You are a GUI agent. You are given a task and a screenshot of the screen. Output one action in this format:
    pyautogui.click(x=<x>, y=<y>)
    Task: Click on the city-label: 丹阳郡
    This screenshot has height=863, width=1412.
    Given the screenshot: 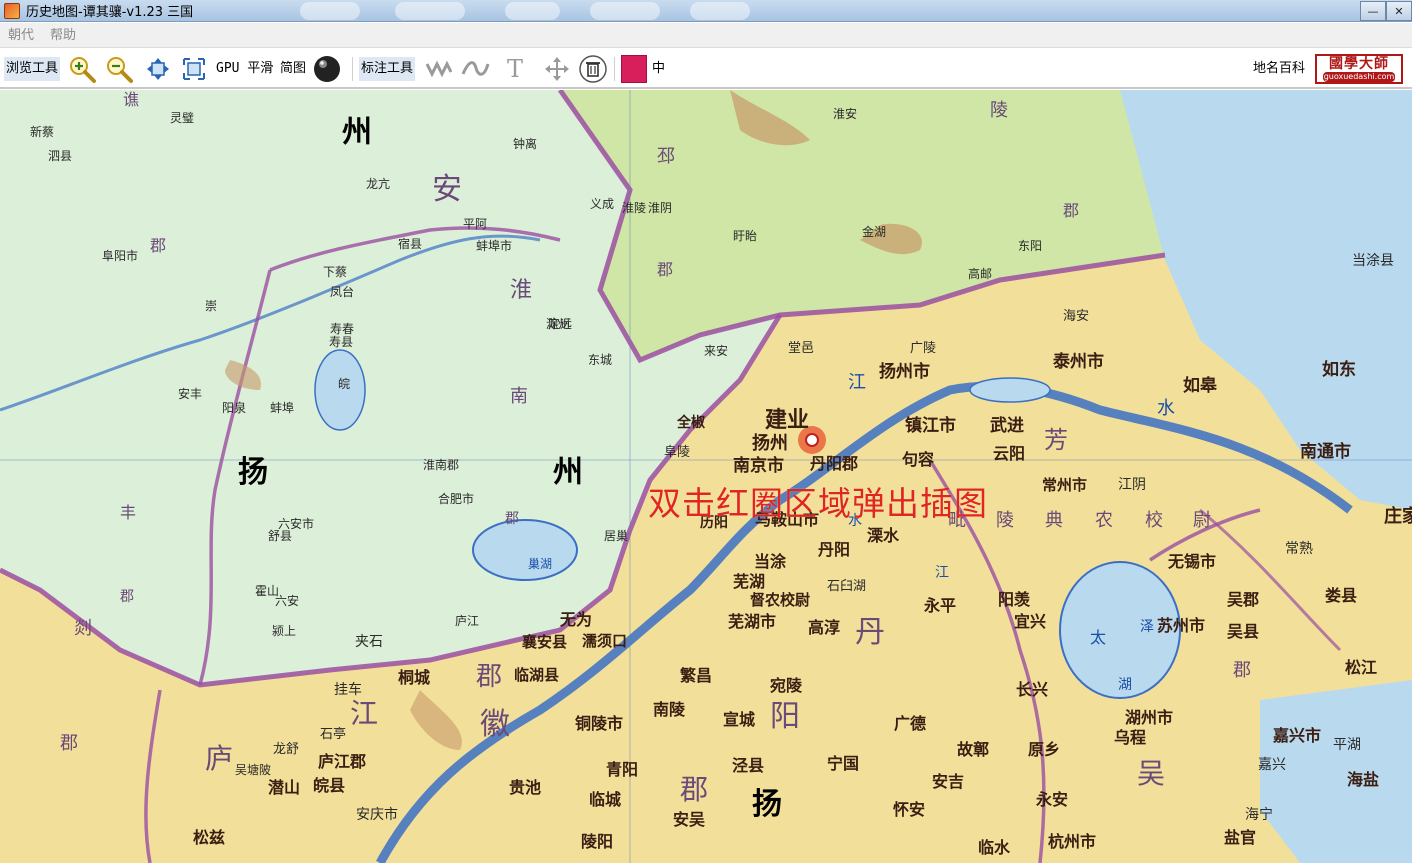 What is the action you would take?
    pyautogui.click(x=834, y=463)
    